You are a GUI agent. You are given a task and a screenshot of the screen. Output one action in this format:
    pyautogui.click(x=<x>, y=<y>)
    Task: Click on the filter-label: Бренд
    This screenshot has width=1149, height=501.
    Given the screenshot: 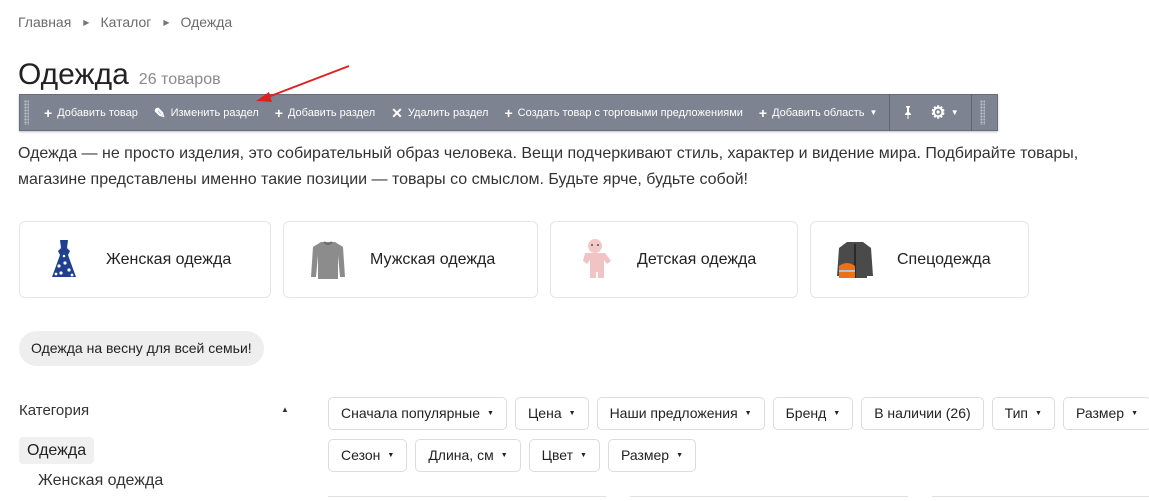 What is the action you would take?
    pyautogui.click(x=806, y=413)
    